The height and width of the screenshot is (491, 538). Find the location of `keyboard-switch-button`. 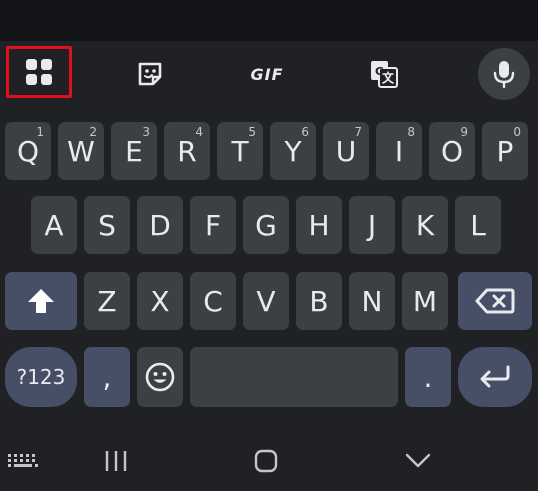

keyboard-switch-button is located at coordinates (23, 461).